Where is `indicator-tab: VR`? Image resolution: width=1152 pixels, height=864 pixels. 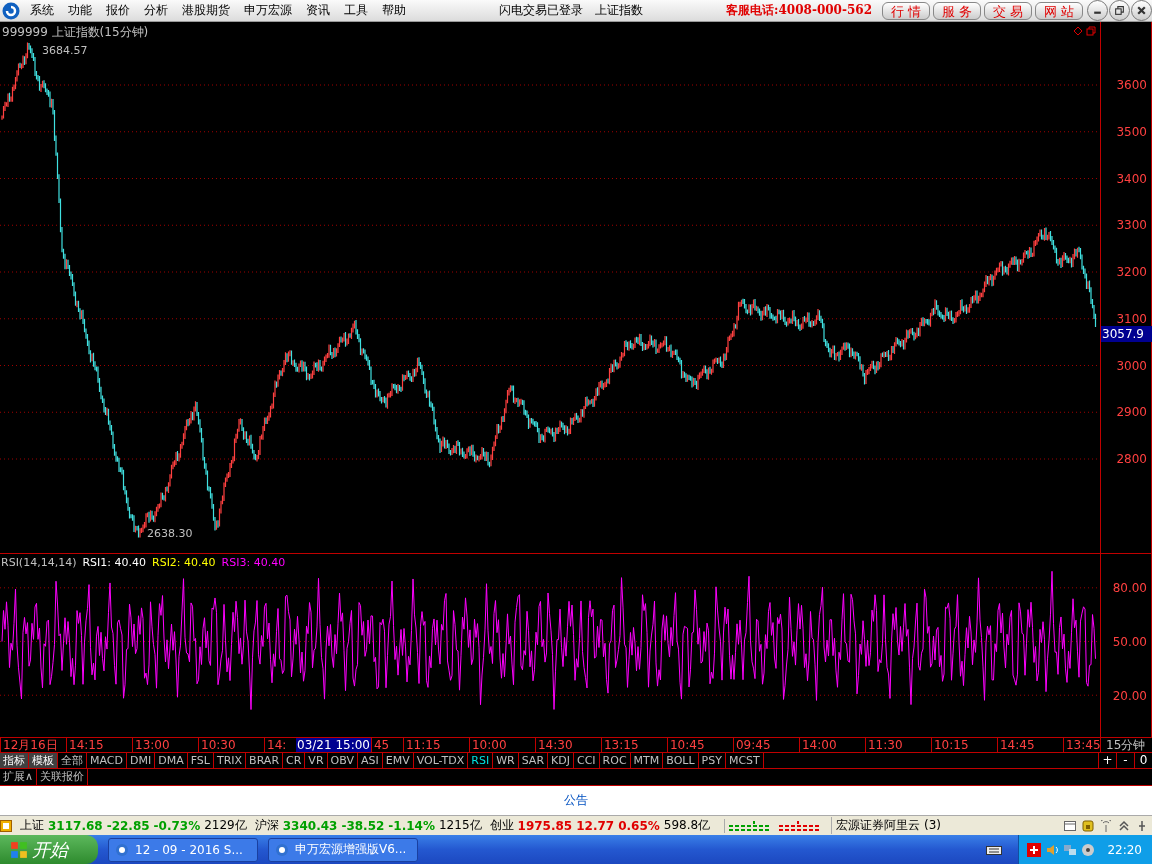
indicator-tab: VR is located at coordinates (316, 760).